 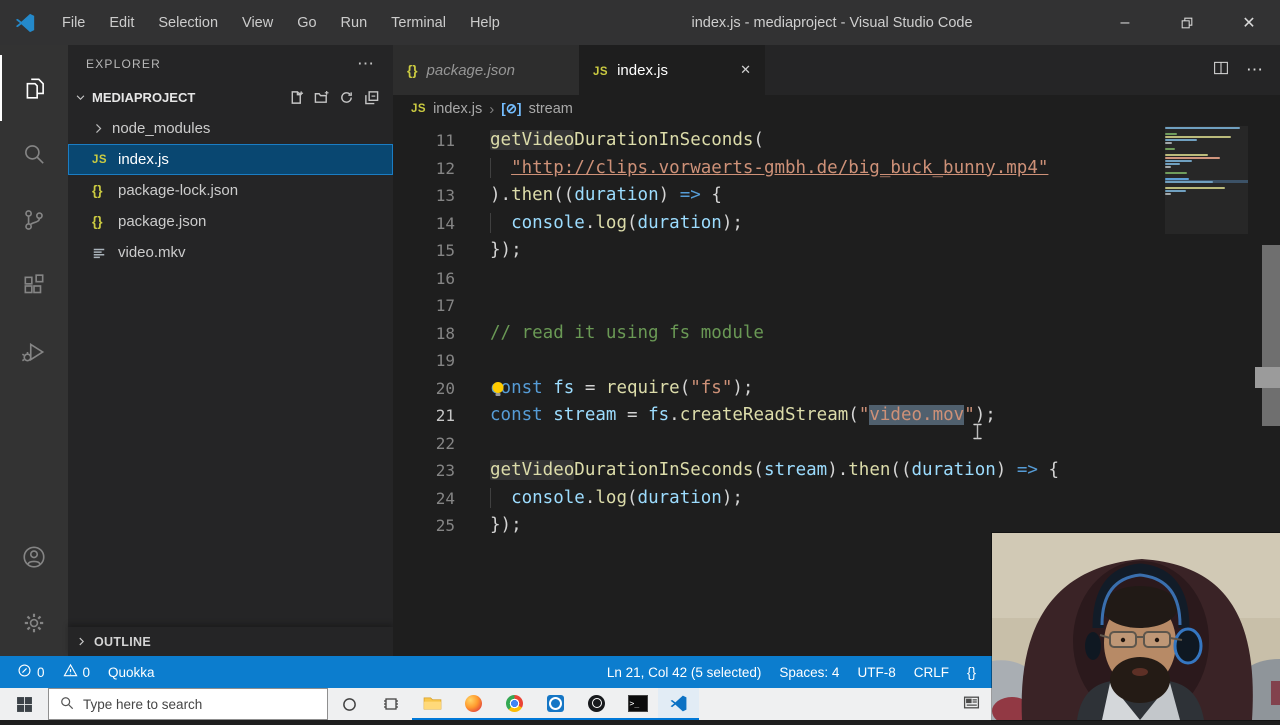 What do you see at coordinates (622, 387) in the screenshot?
I see `code-text: const fs = require("fs");` at bounding box center [622, 387].